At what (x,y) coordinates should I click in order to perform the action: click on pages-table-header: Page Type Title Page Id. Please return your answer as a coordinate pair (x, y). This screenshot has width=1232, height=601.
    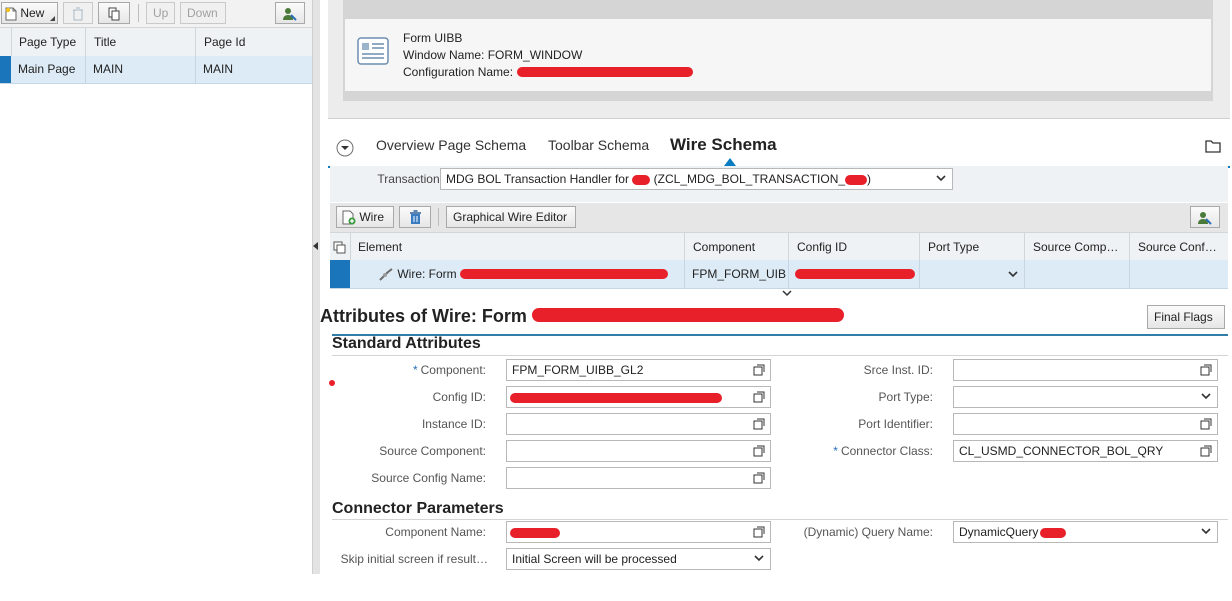
    Looking at the image, I should click on (156, 42).